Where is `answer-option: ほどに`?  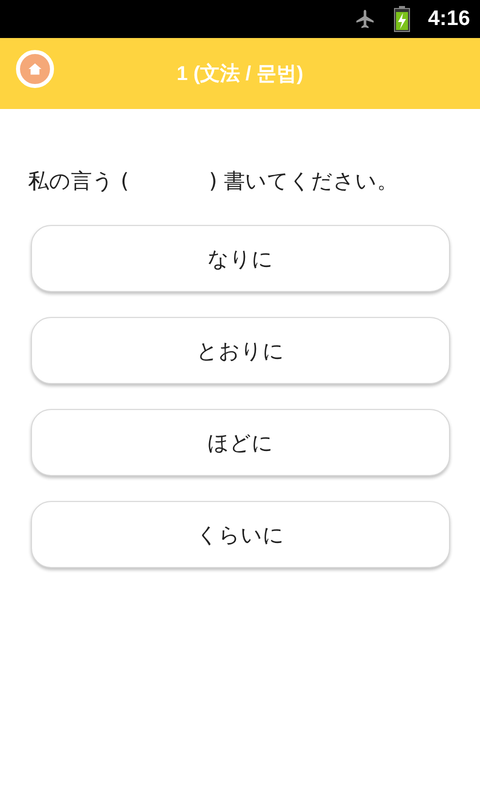 answer-option: ほどに is located at coordinates (240, 442).